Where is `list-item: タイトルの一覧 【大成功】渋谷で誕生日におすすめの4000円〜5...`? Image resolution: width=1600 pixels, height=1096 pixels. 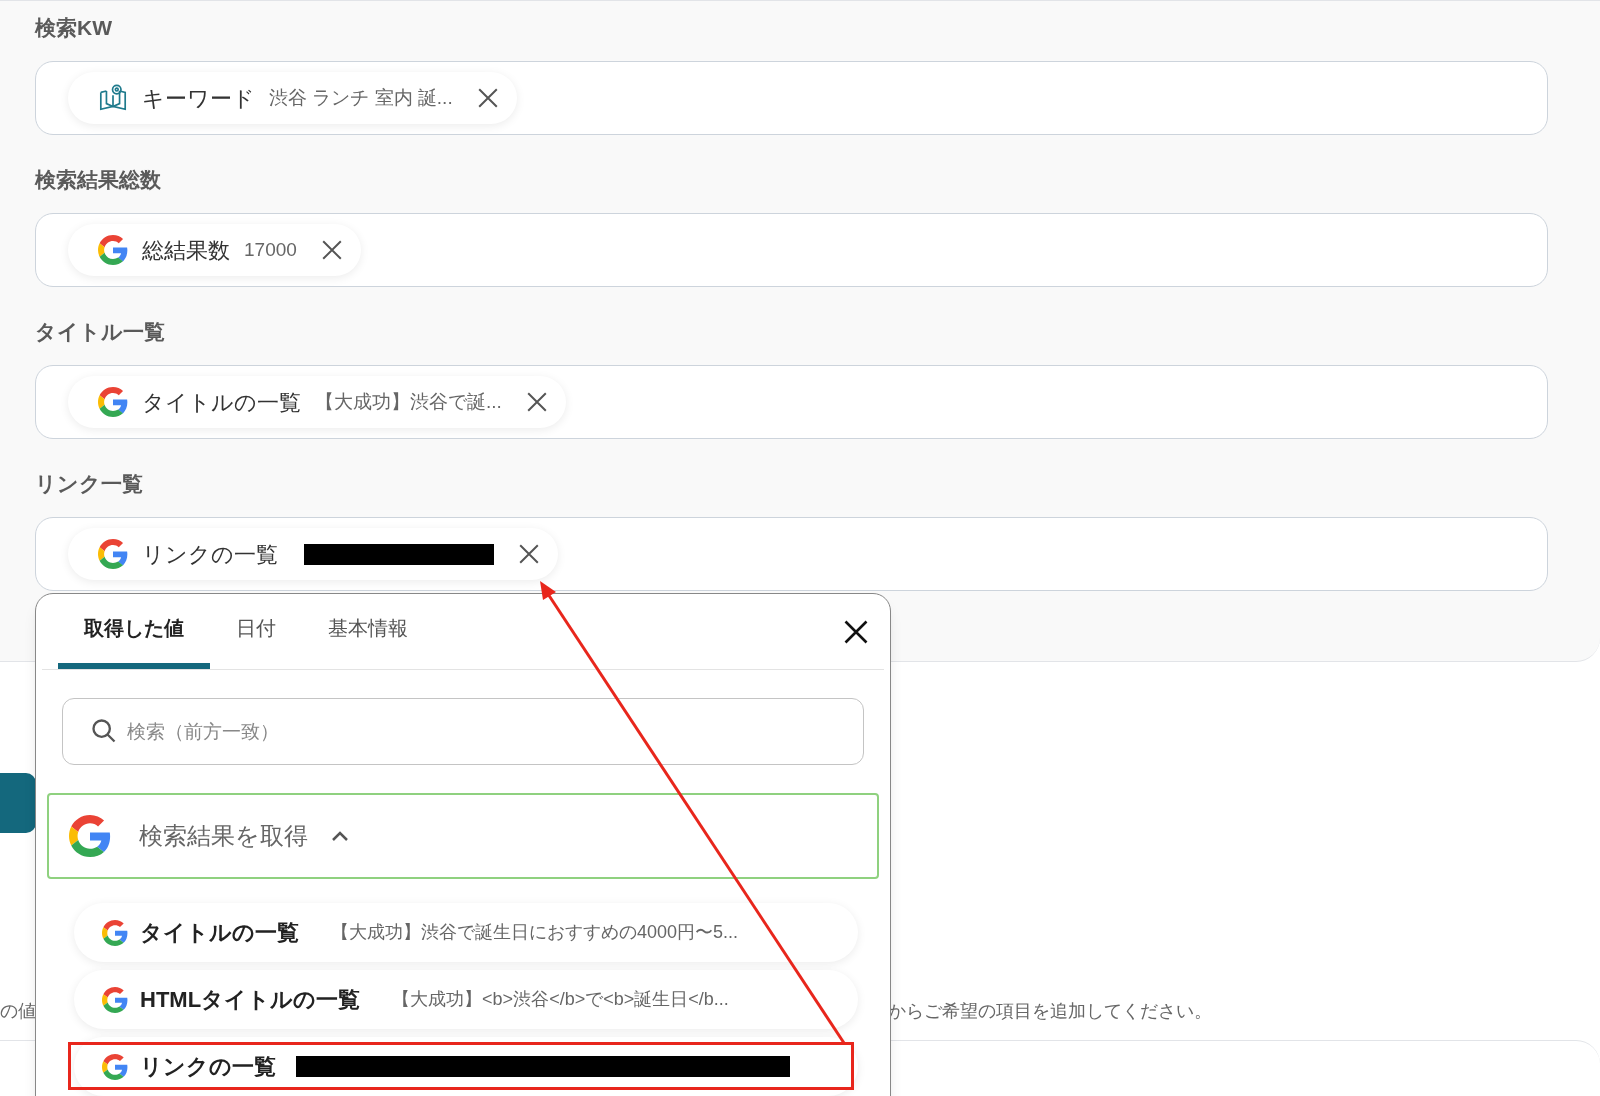
list-item: タイトルの一覧 【大成功】渋谷で誕生日におすすめの4000円〜5... is located at coordinates (466, 932).